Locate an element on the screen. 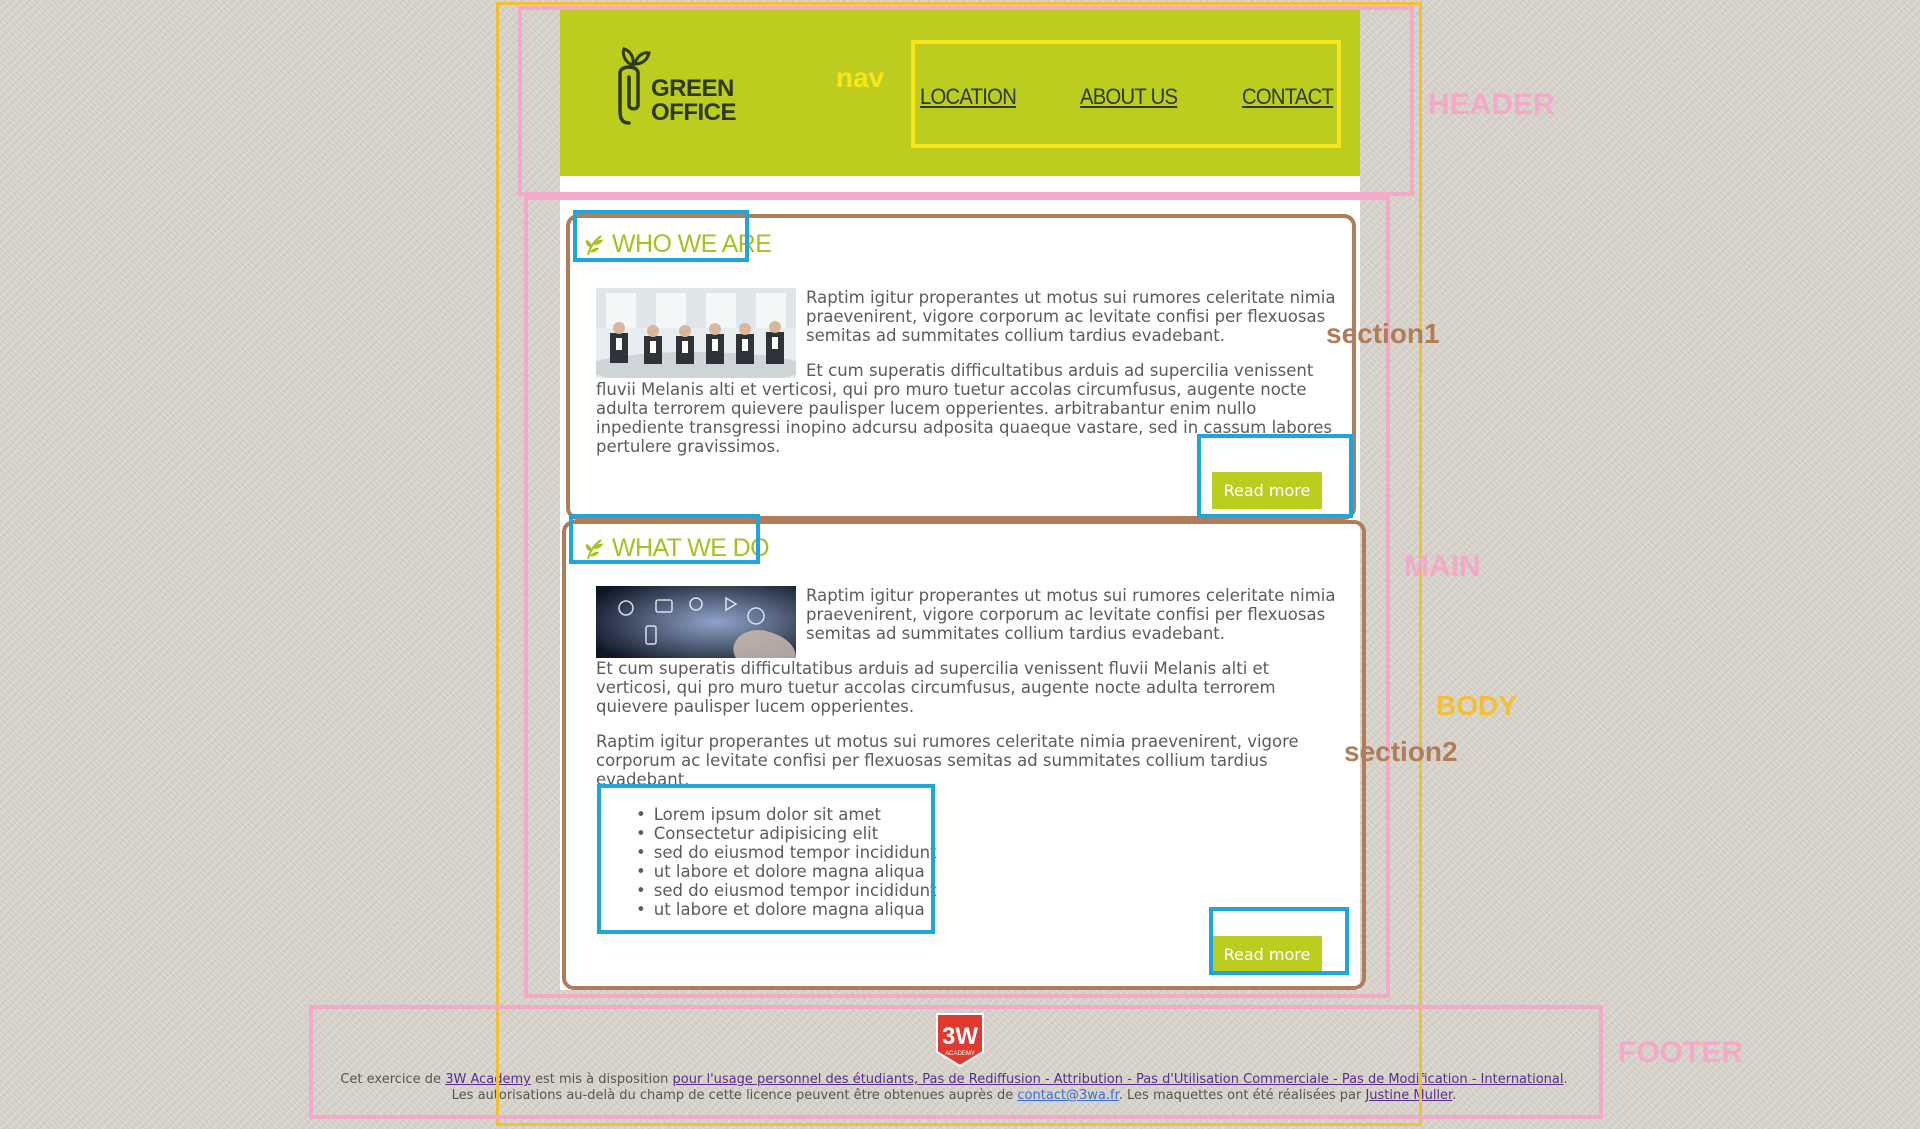 The image size is (1920, 1129). footer-text: . Les maquettes ont été réalisées par is located at coordinates (1242, 1095).